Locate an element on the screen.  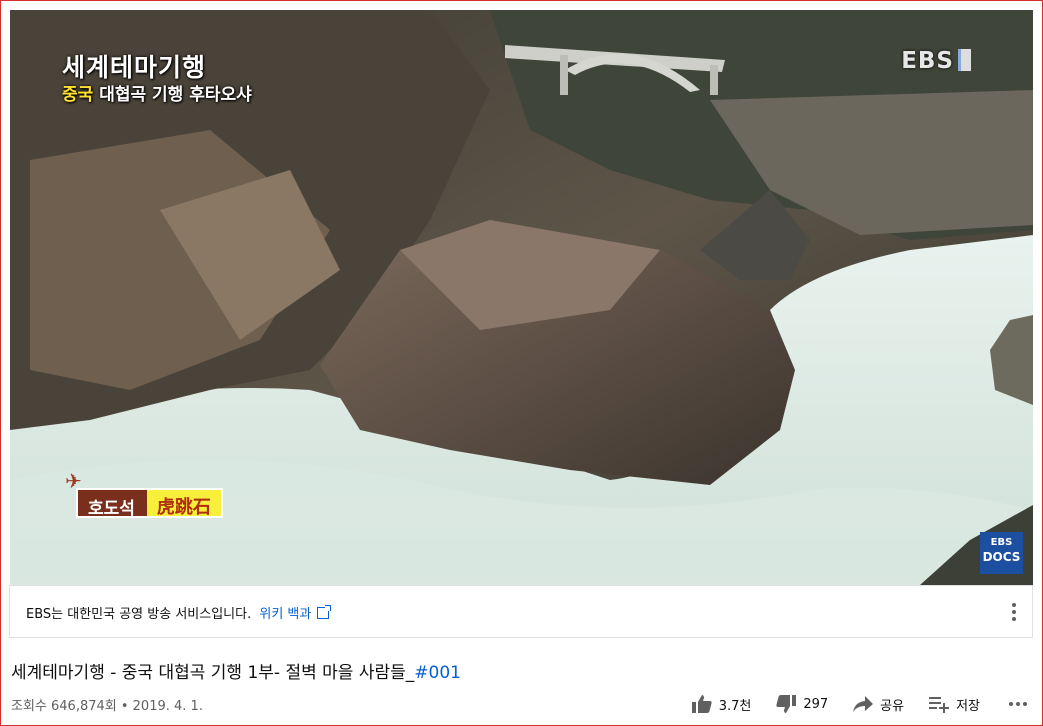
dislike-button: 297 is located at coordinates (801, 704).